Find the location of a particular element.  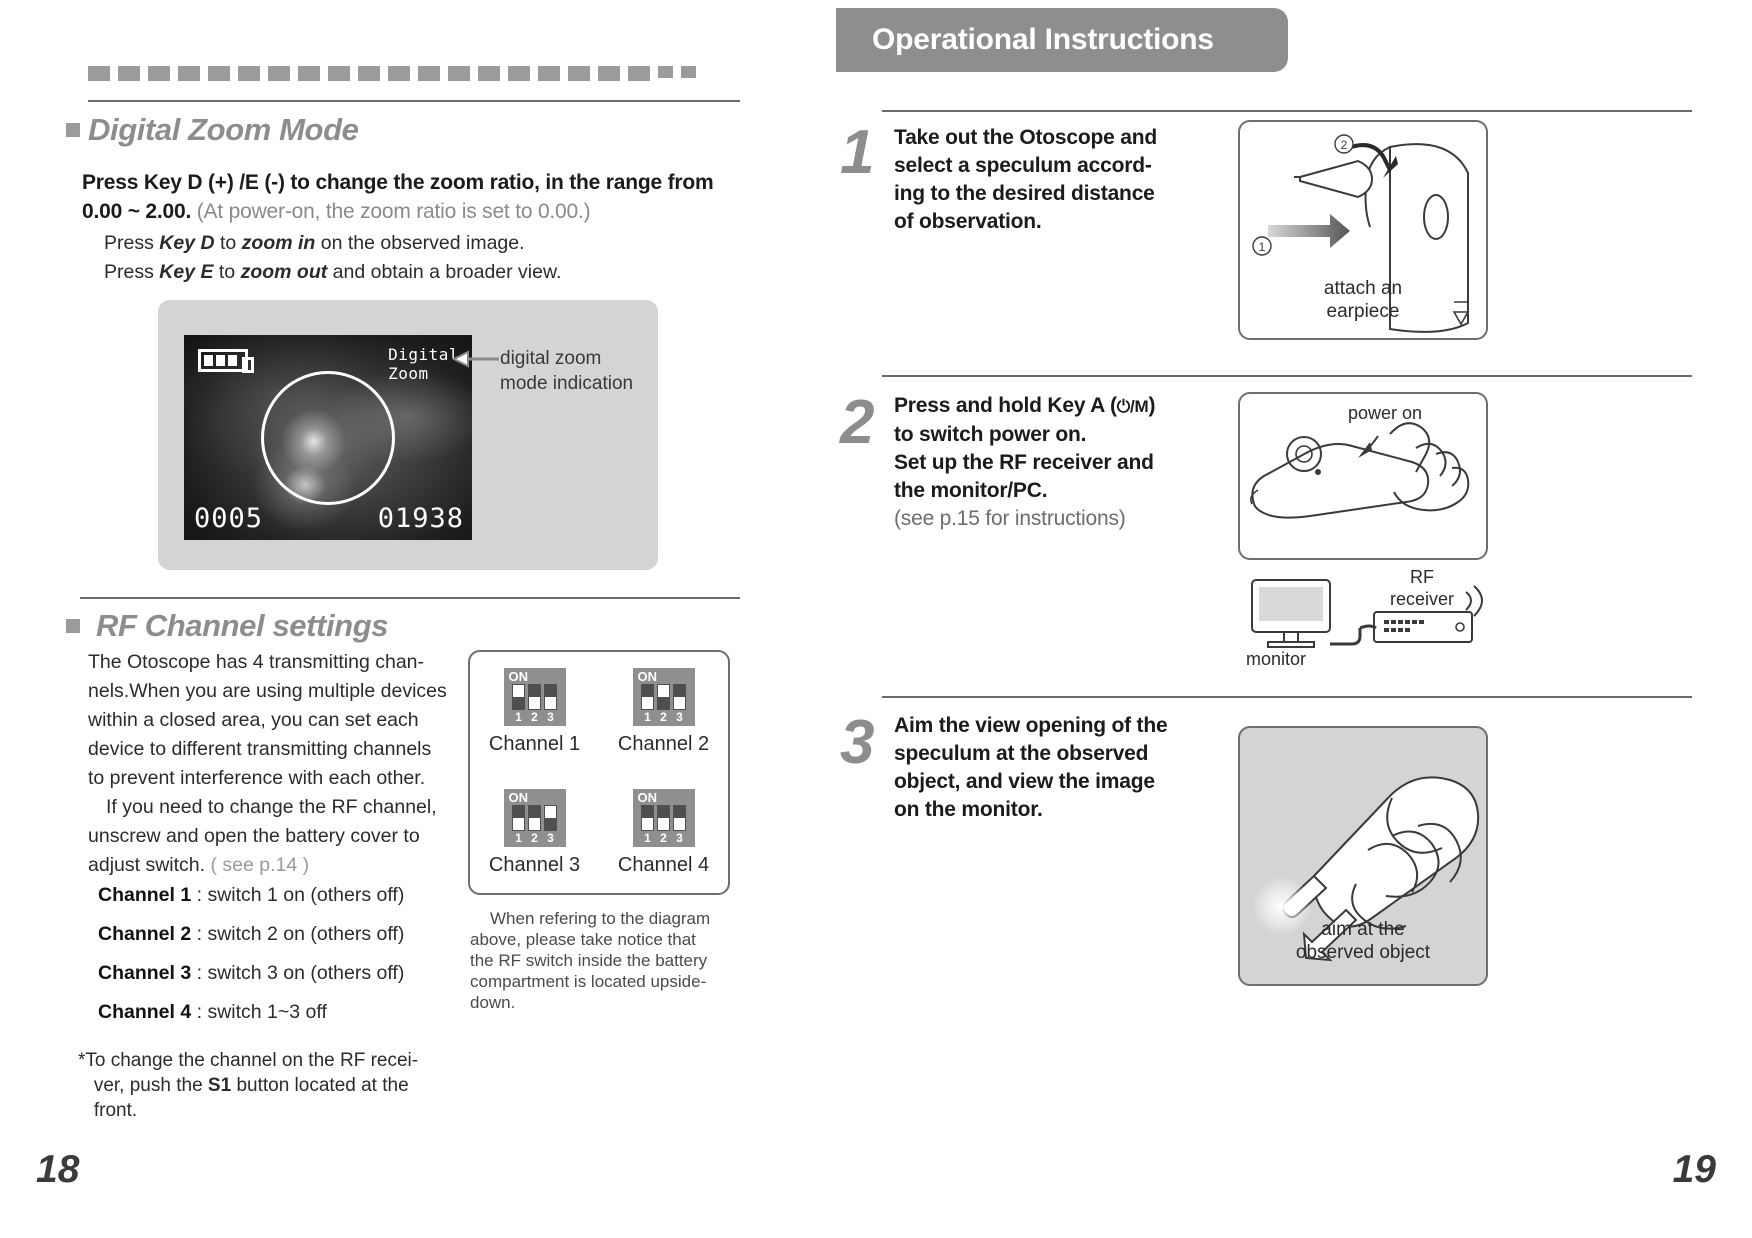

key-d-mid: to is located at coordinates (228, 243).